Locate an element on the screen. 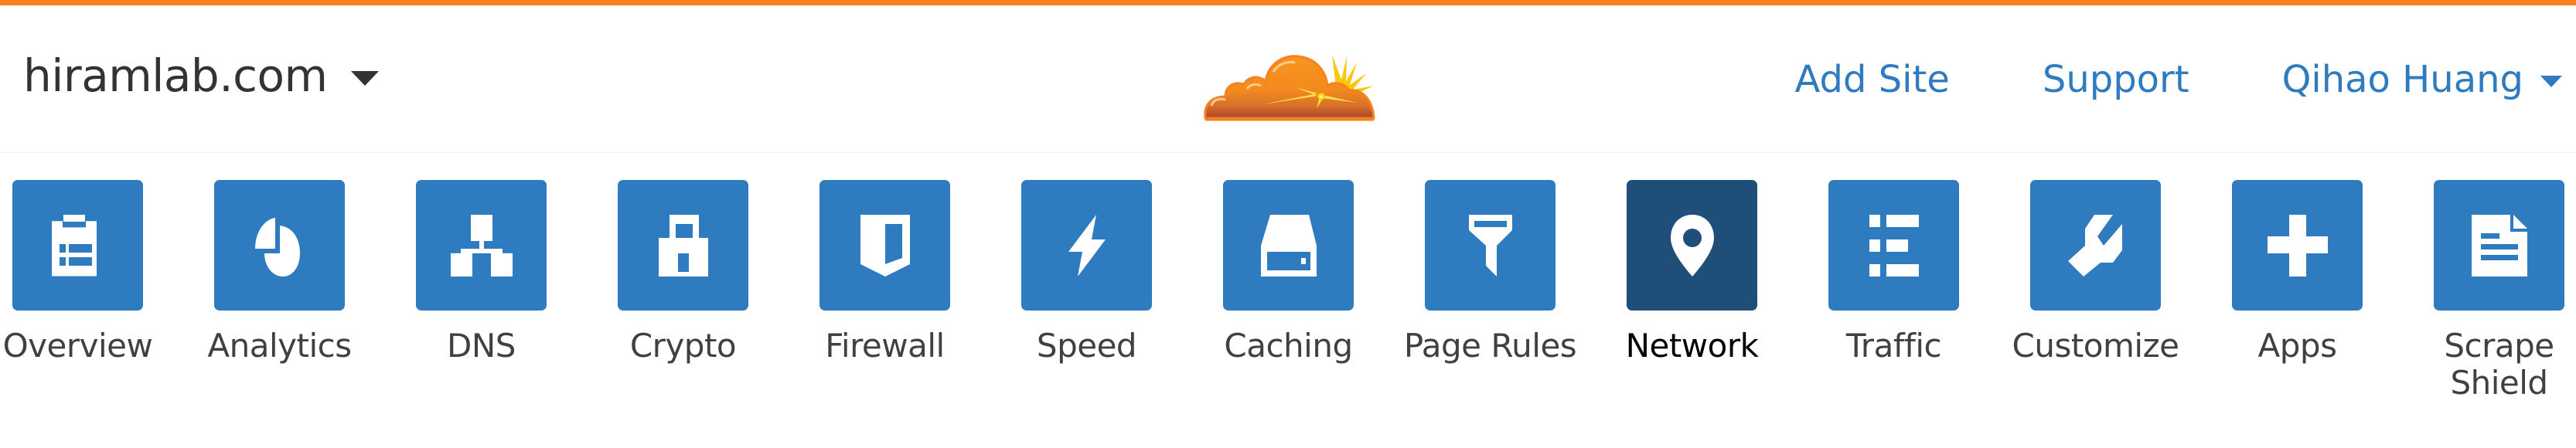 This screenshot has width=2576, height=448. nav-item-crypto: Crypto is located at coordinates (683, 272).